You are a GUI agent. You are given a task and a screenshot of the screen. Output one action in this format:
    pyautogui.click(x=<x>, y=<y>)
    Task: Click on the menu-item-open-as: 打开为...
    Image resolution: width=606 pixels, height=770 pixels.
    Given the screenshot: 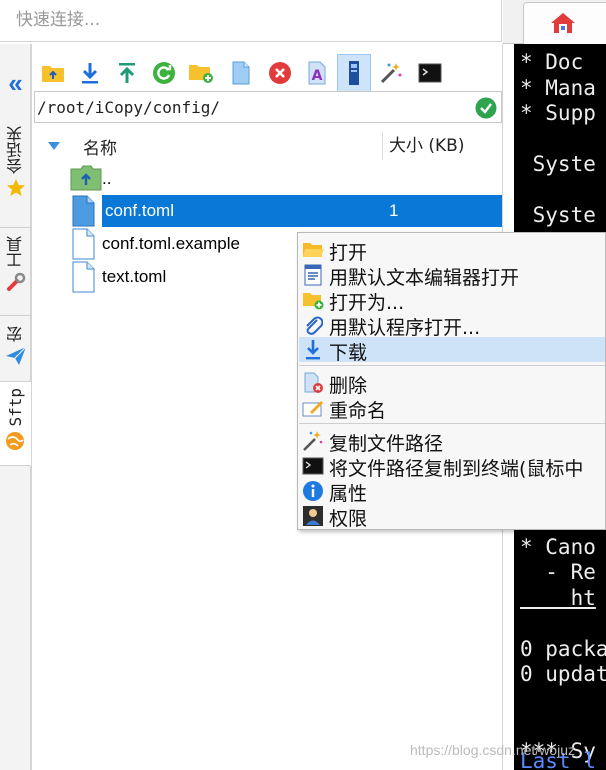 What is the action you would take?
    pyautogui.click(x=452, y=300)
    